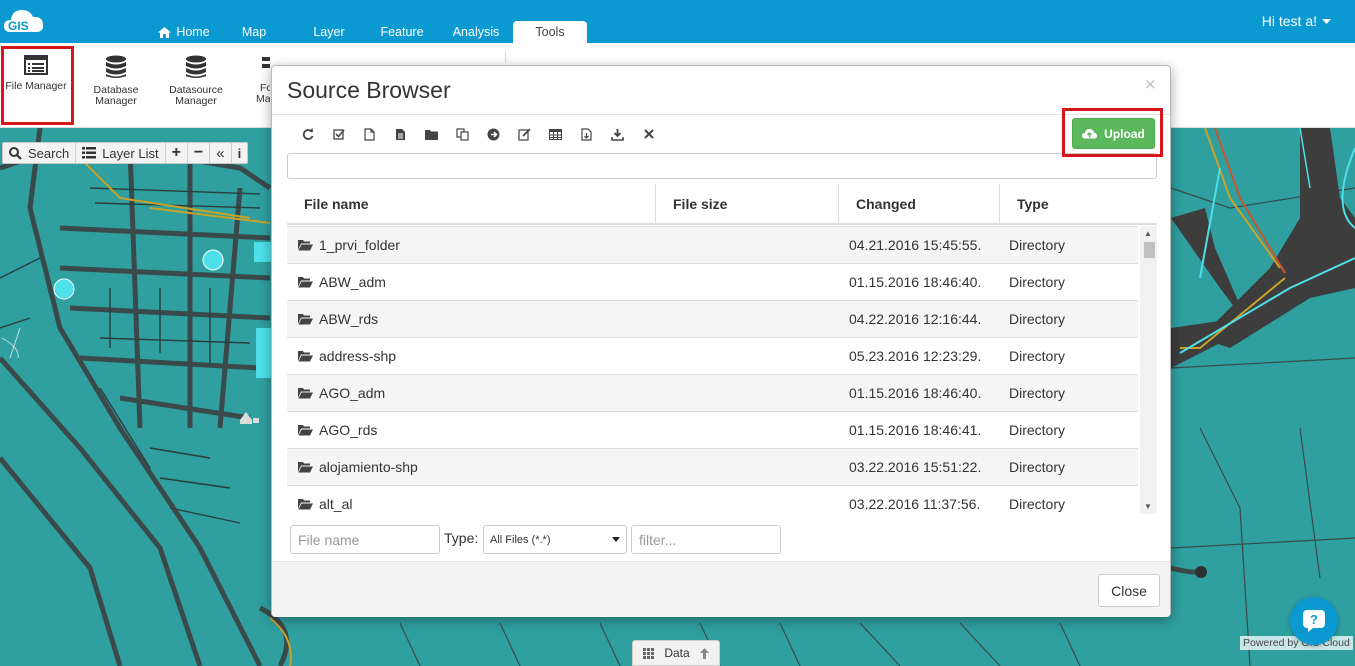 The height and width of the screenshot is (666, 1355). Describe the element at coordinates (37, 85) in the screenshot. I see `file-manager-highlight` at that location.